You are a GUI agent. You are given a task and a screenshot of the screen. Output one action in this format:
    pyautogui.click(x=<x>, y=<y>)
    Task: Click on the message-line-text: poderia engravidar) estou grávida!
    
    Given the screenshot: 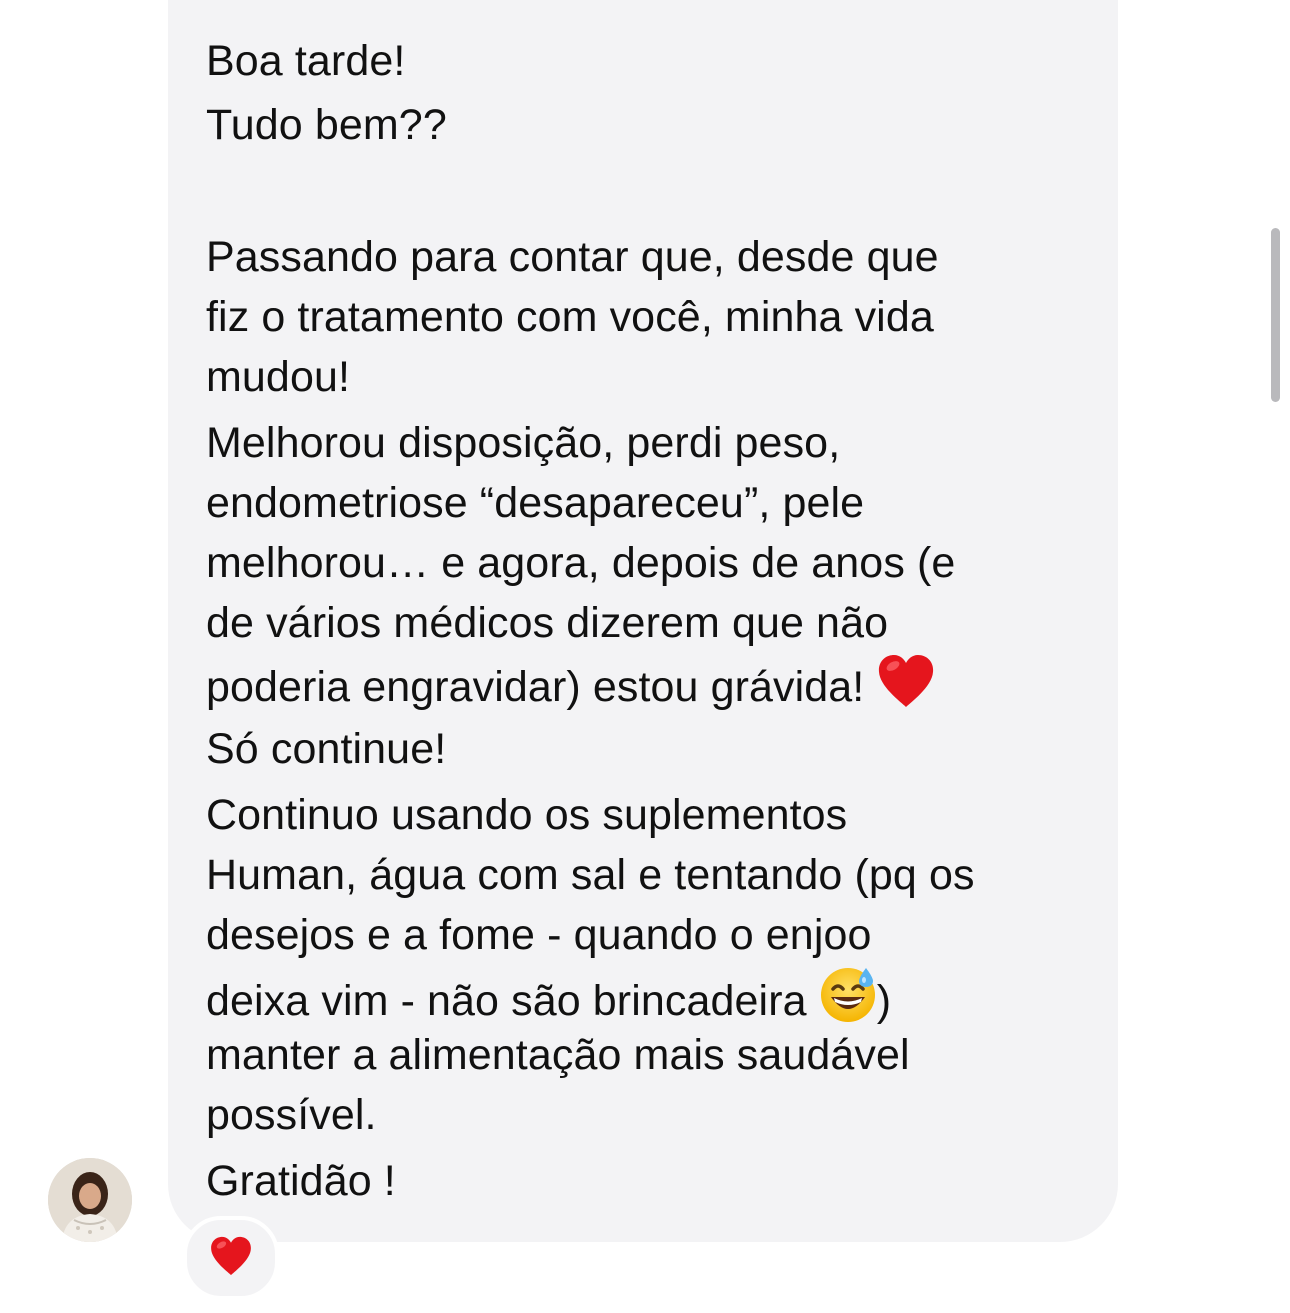 What is the action you would take?
    pyautogui.click(x=535, y=687)
    